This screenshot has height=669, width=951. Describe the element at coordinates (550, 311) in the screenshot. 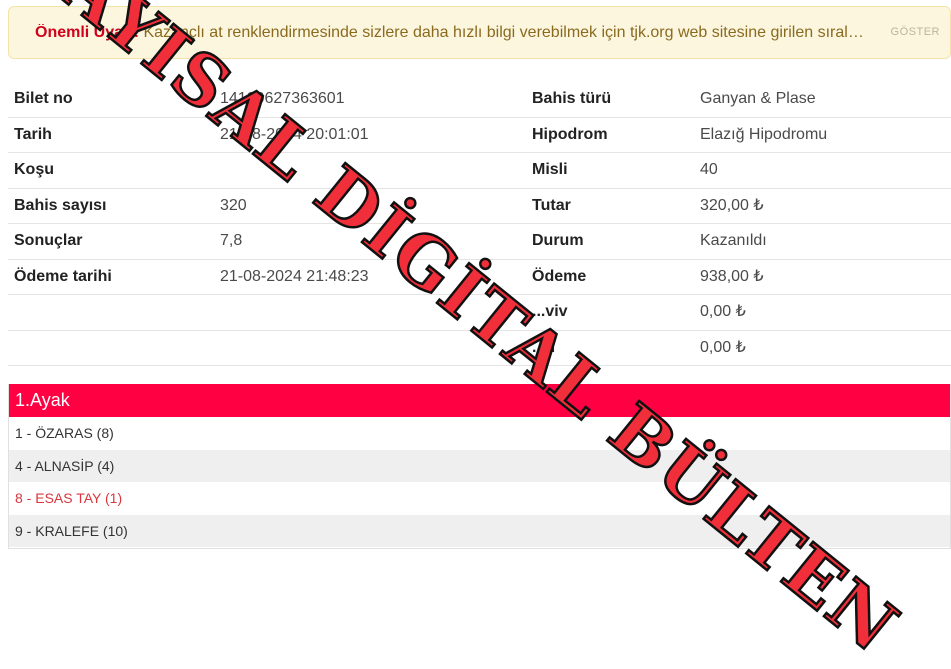

I see `detail-label: ...viv` at that location.